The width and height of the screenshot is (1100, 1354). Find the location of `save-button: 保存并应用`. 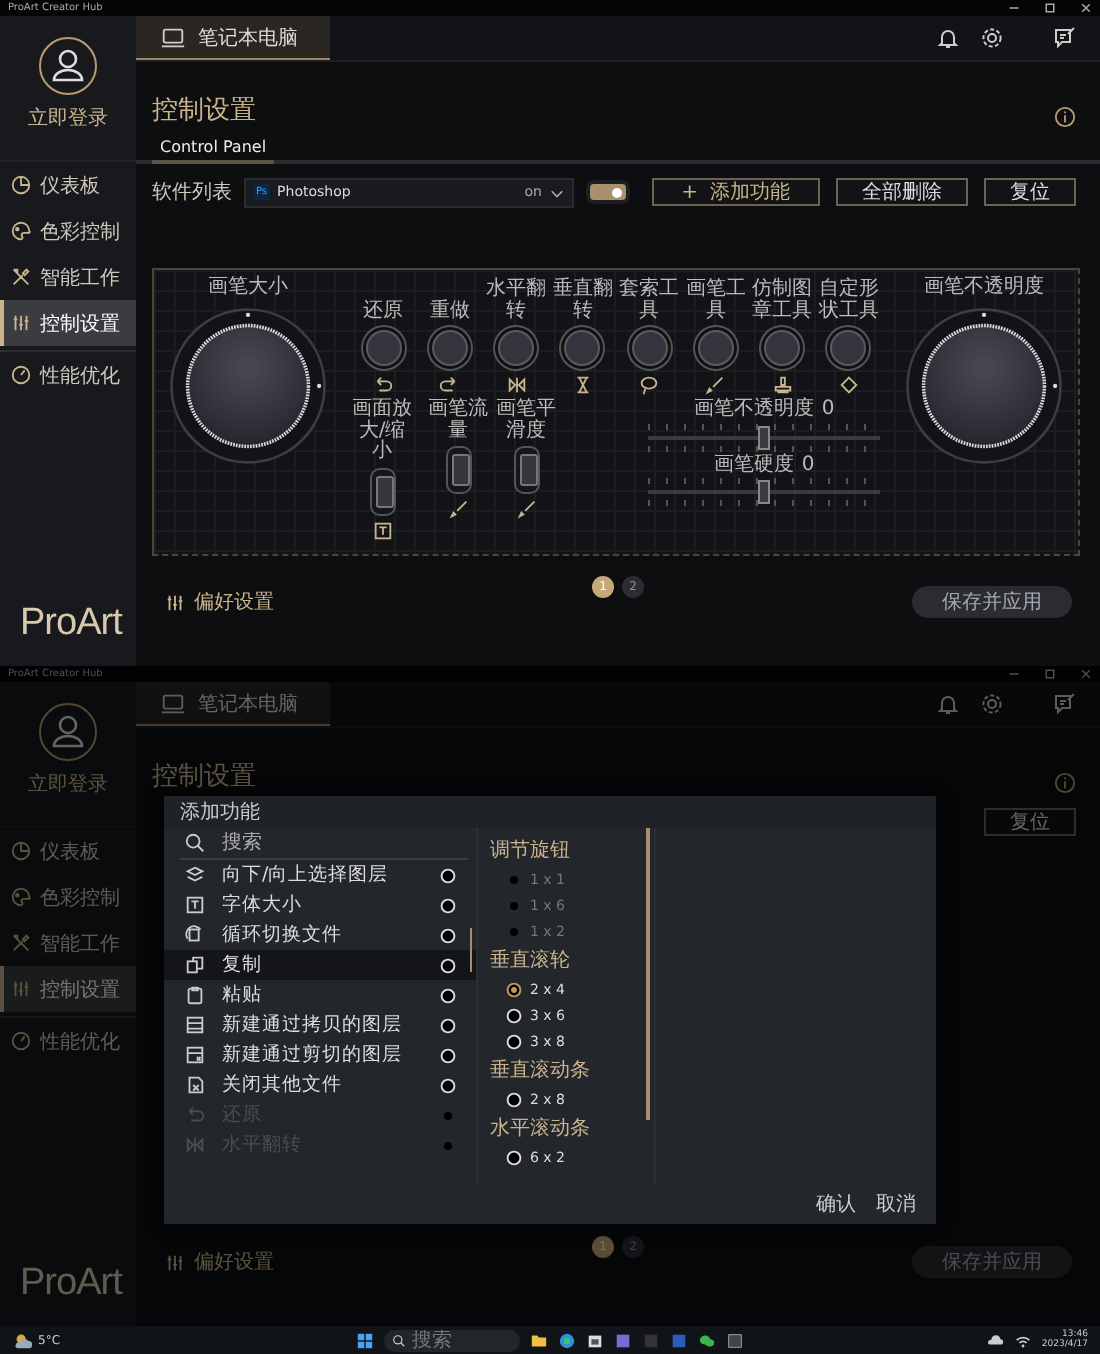

save-button: 保存并应用 is located at coordinates (992, 602).